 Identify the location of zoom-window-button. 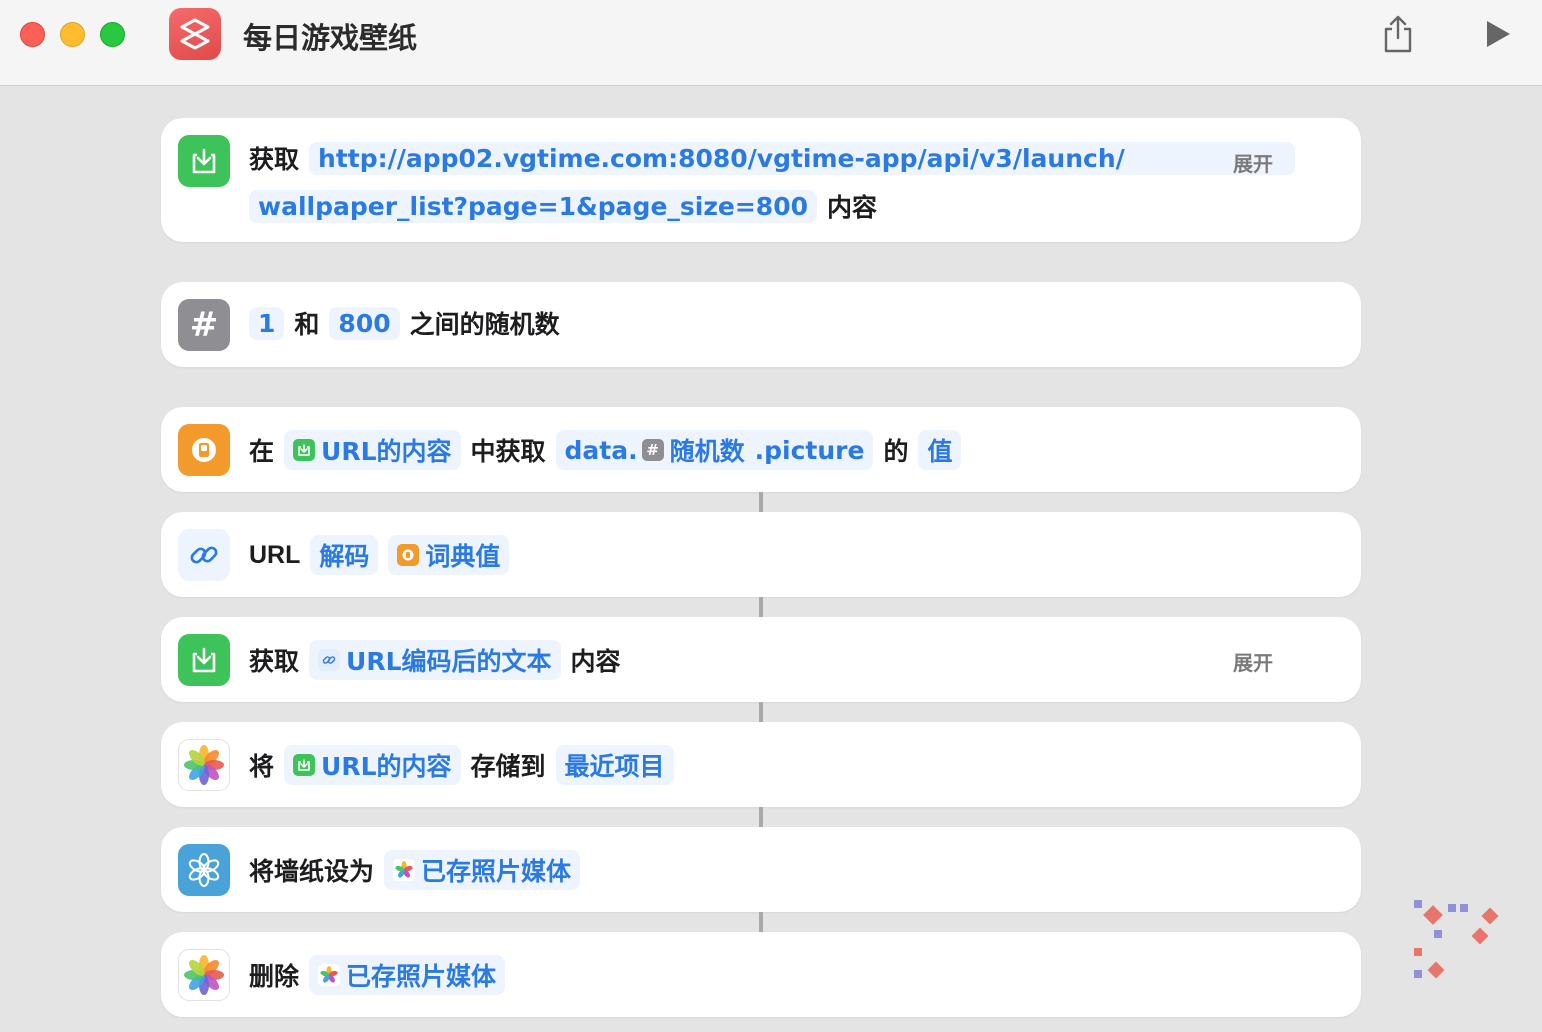
(112, 34).